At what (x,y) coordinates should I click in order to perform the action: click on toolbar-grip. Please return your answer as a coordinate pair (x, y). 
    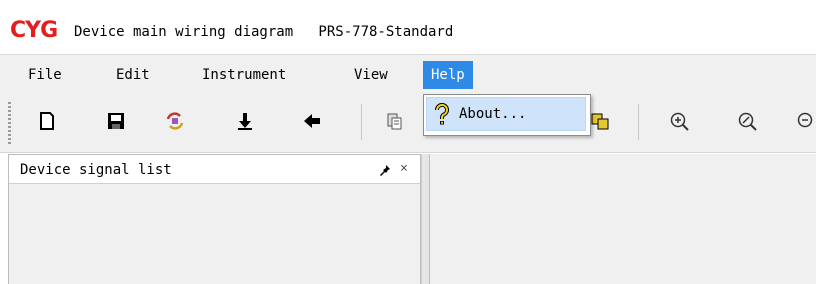
    Looking at the image, I should click on (9, 123).